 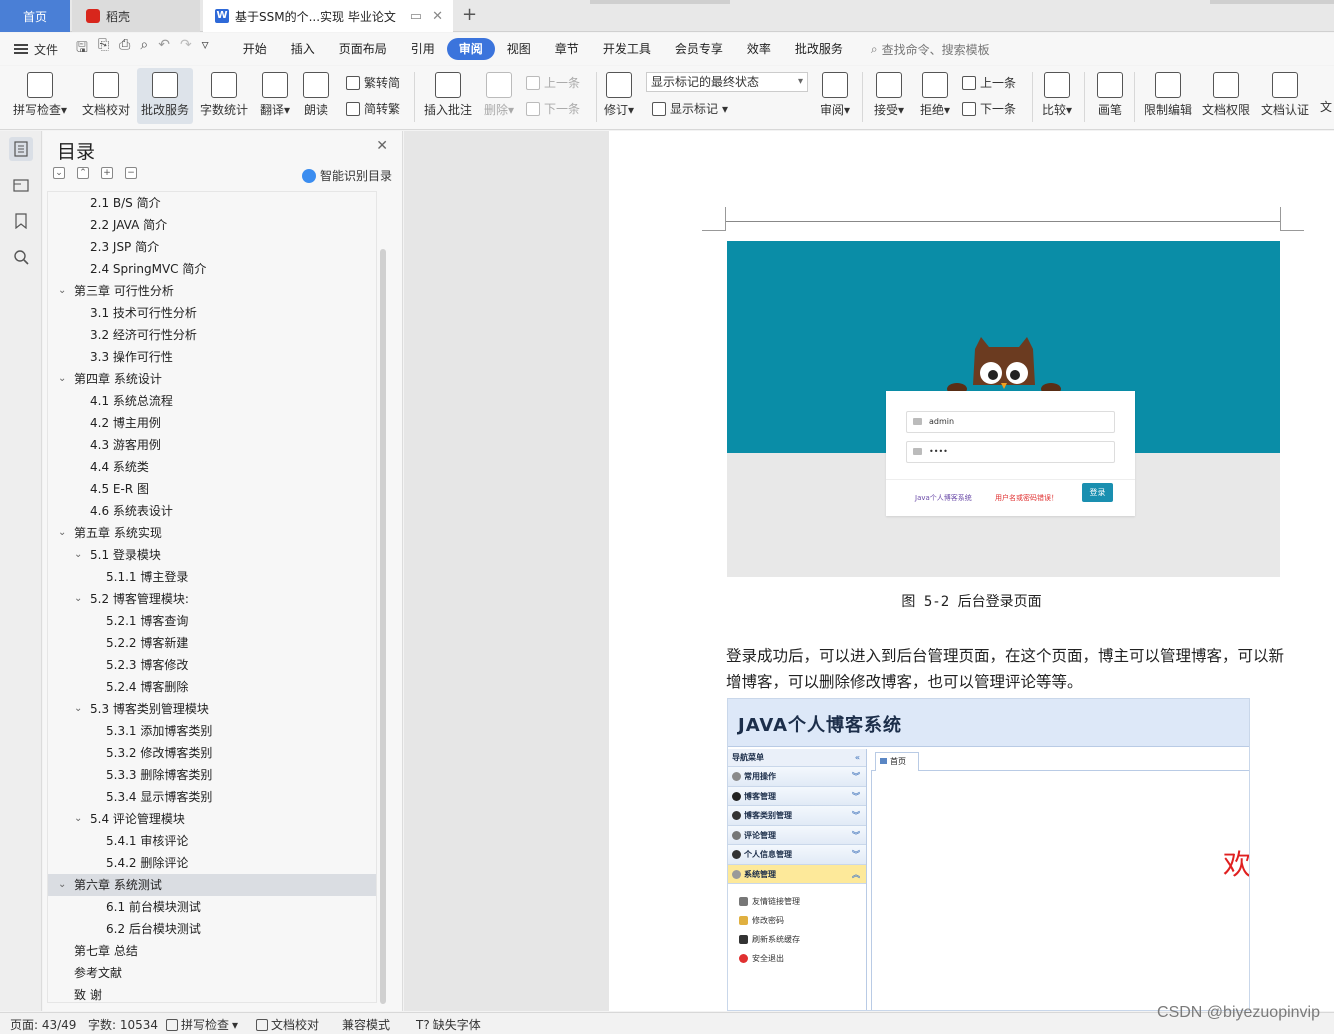 What do you see at coordinates (328, 16) in the screenshot?
I see `tab-document: W 基于SSM的个...实现 毕业论文 ▭ ✕` at bounding box center [328, 16].